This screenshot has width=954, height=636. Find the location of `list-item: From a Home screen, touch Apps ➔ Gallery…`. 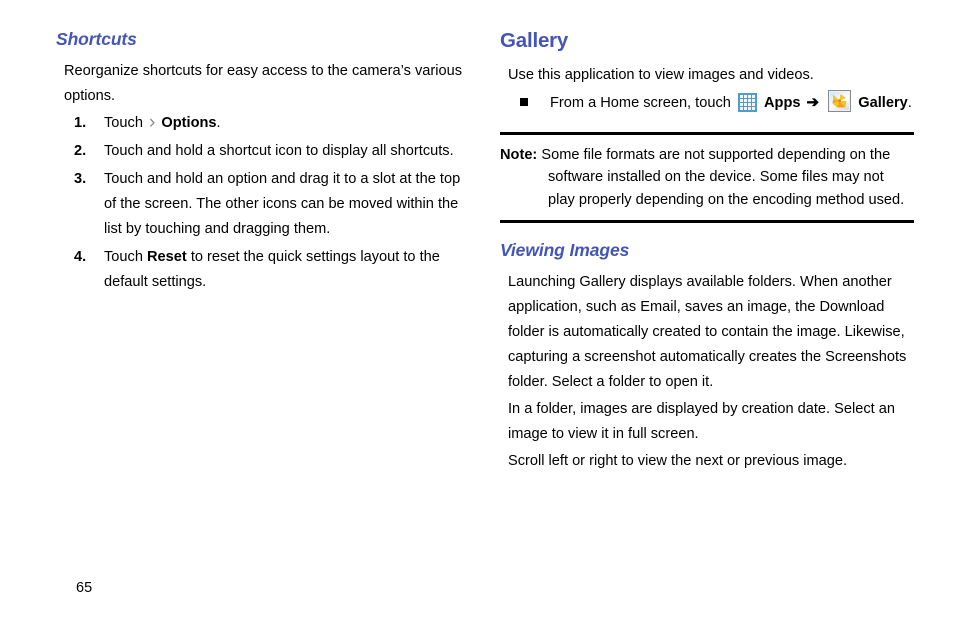

list-item: From a Home screen, touch Apps ➔ Gallery… is located at coordinates (708, 102).